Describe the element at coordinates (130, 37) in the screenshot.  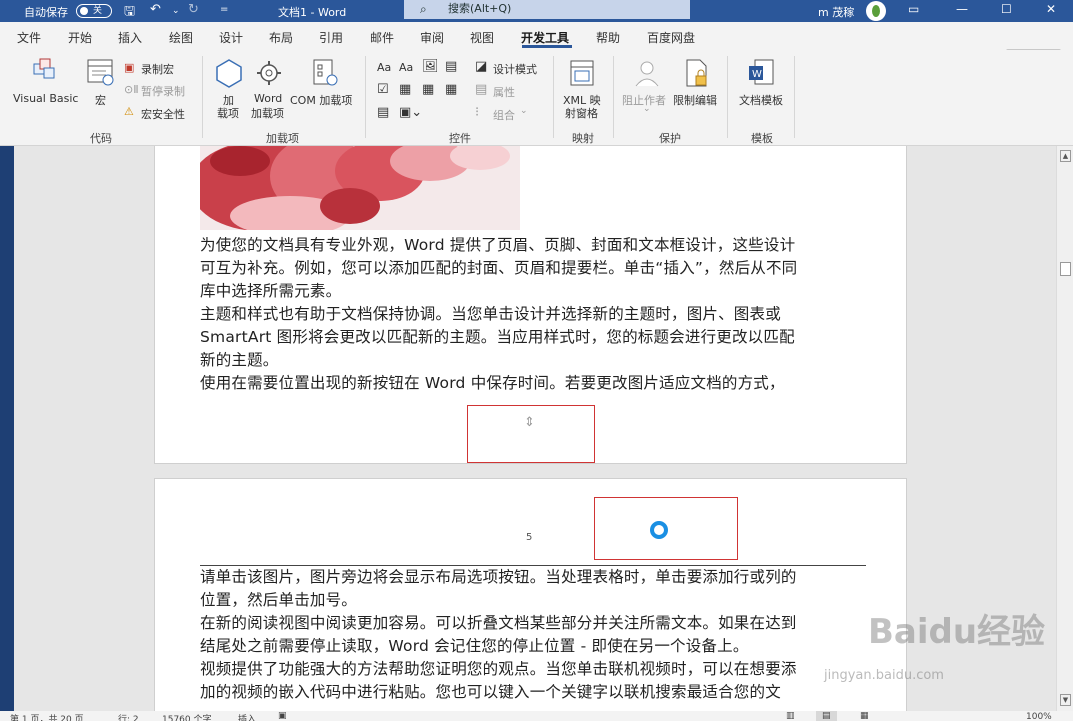
I see `tab-insert: 插入` at that location.